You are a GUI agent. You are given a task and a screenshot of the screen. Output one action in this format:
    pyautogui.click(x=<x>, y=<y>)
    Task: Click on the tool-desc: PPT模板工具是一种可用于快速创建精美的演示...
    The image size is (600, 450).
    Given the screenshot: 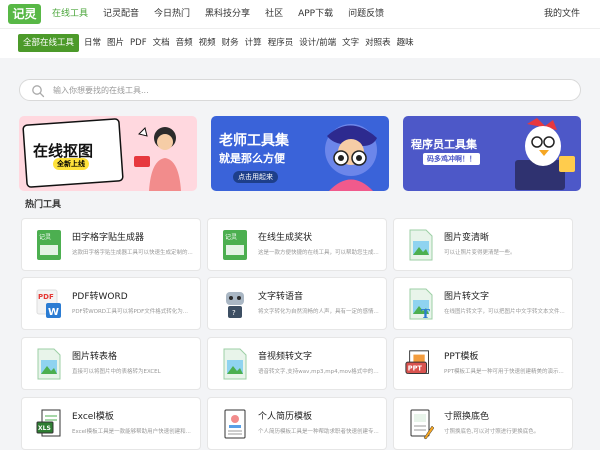 What is the action you would take?
    pyautogui.click(x=504, y=372)
    